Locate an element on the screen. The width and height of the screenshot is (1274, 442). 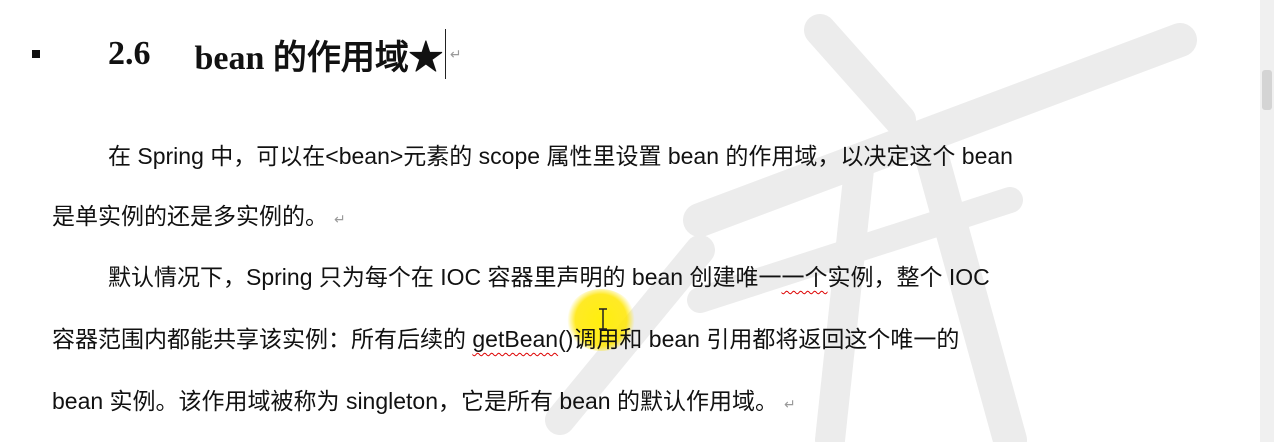
ibeam-cursor-icon is located at coordinates (603, 319).